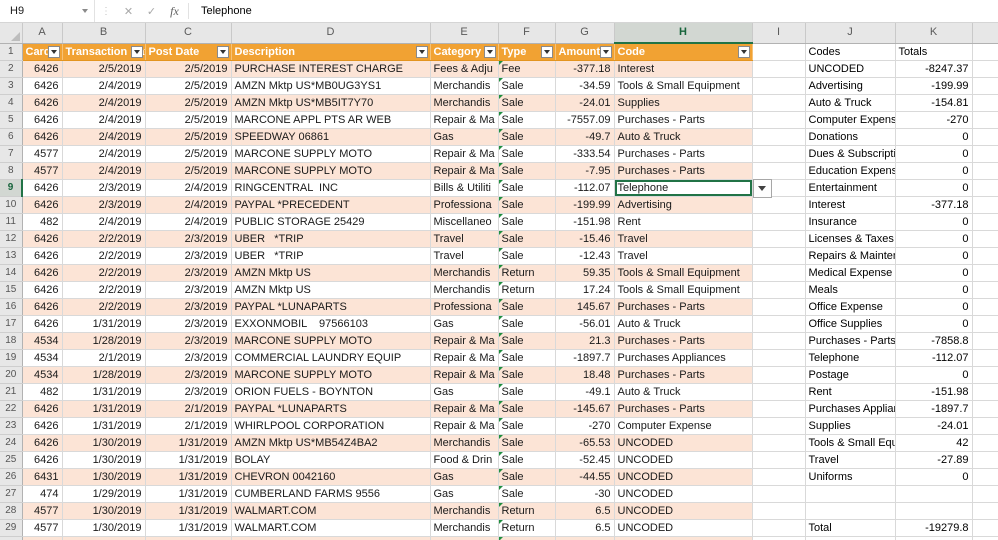 Image resolution: width=998 pixels, height=540 pixels. I want to click on cell-F15: Return, so click(527, 290).